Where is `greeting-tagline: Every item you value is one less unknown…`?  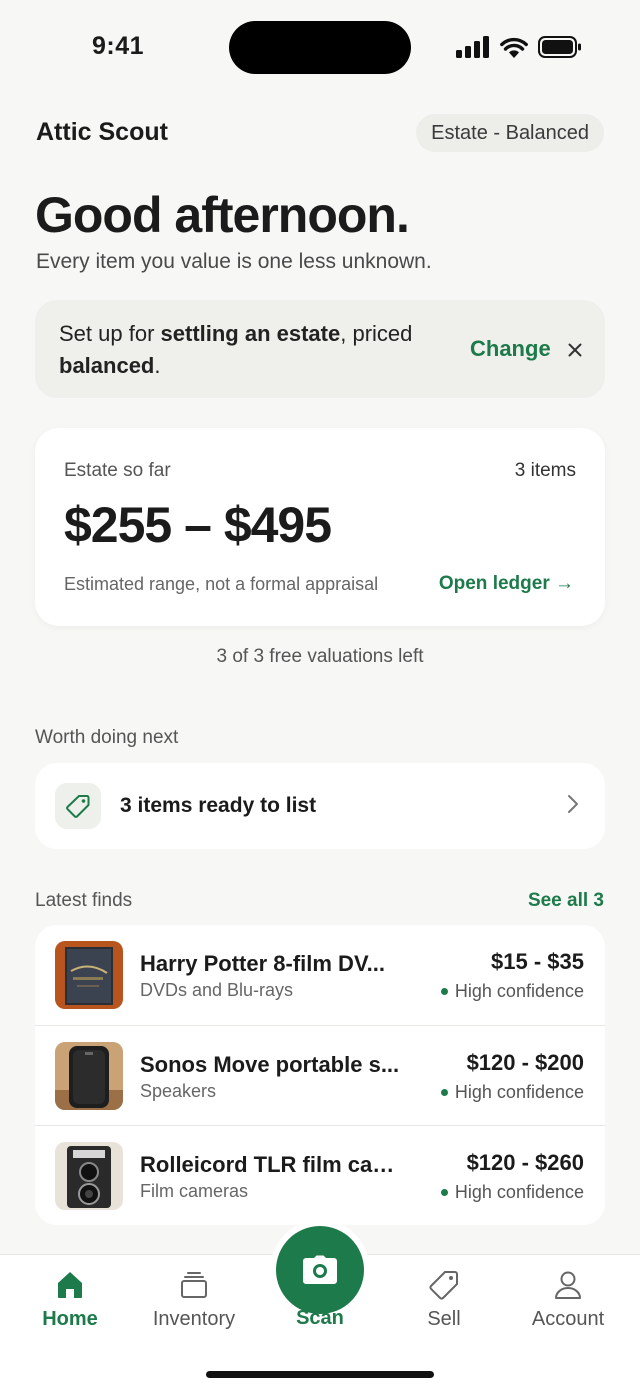 greeting-tagline: Every item you value is one less unknown… is located at coordinates (234, 261).